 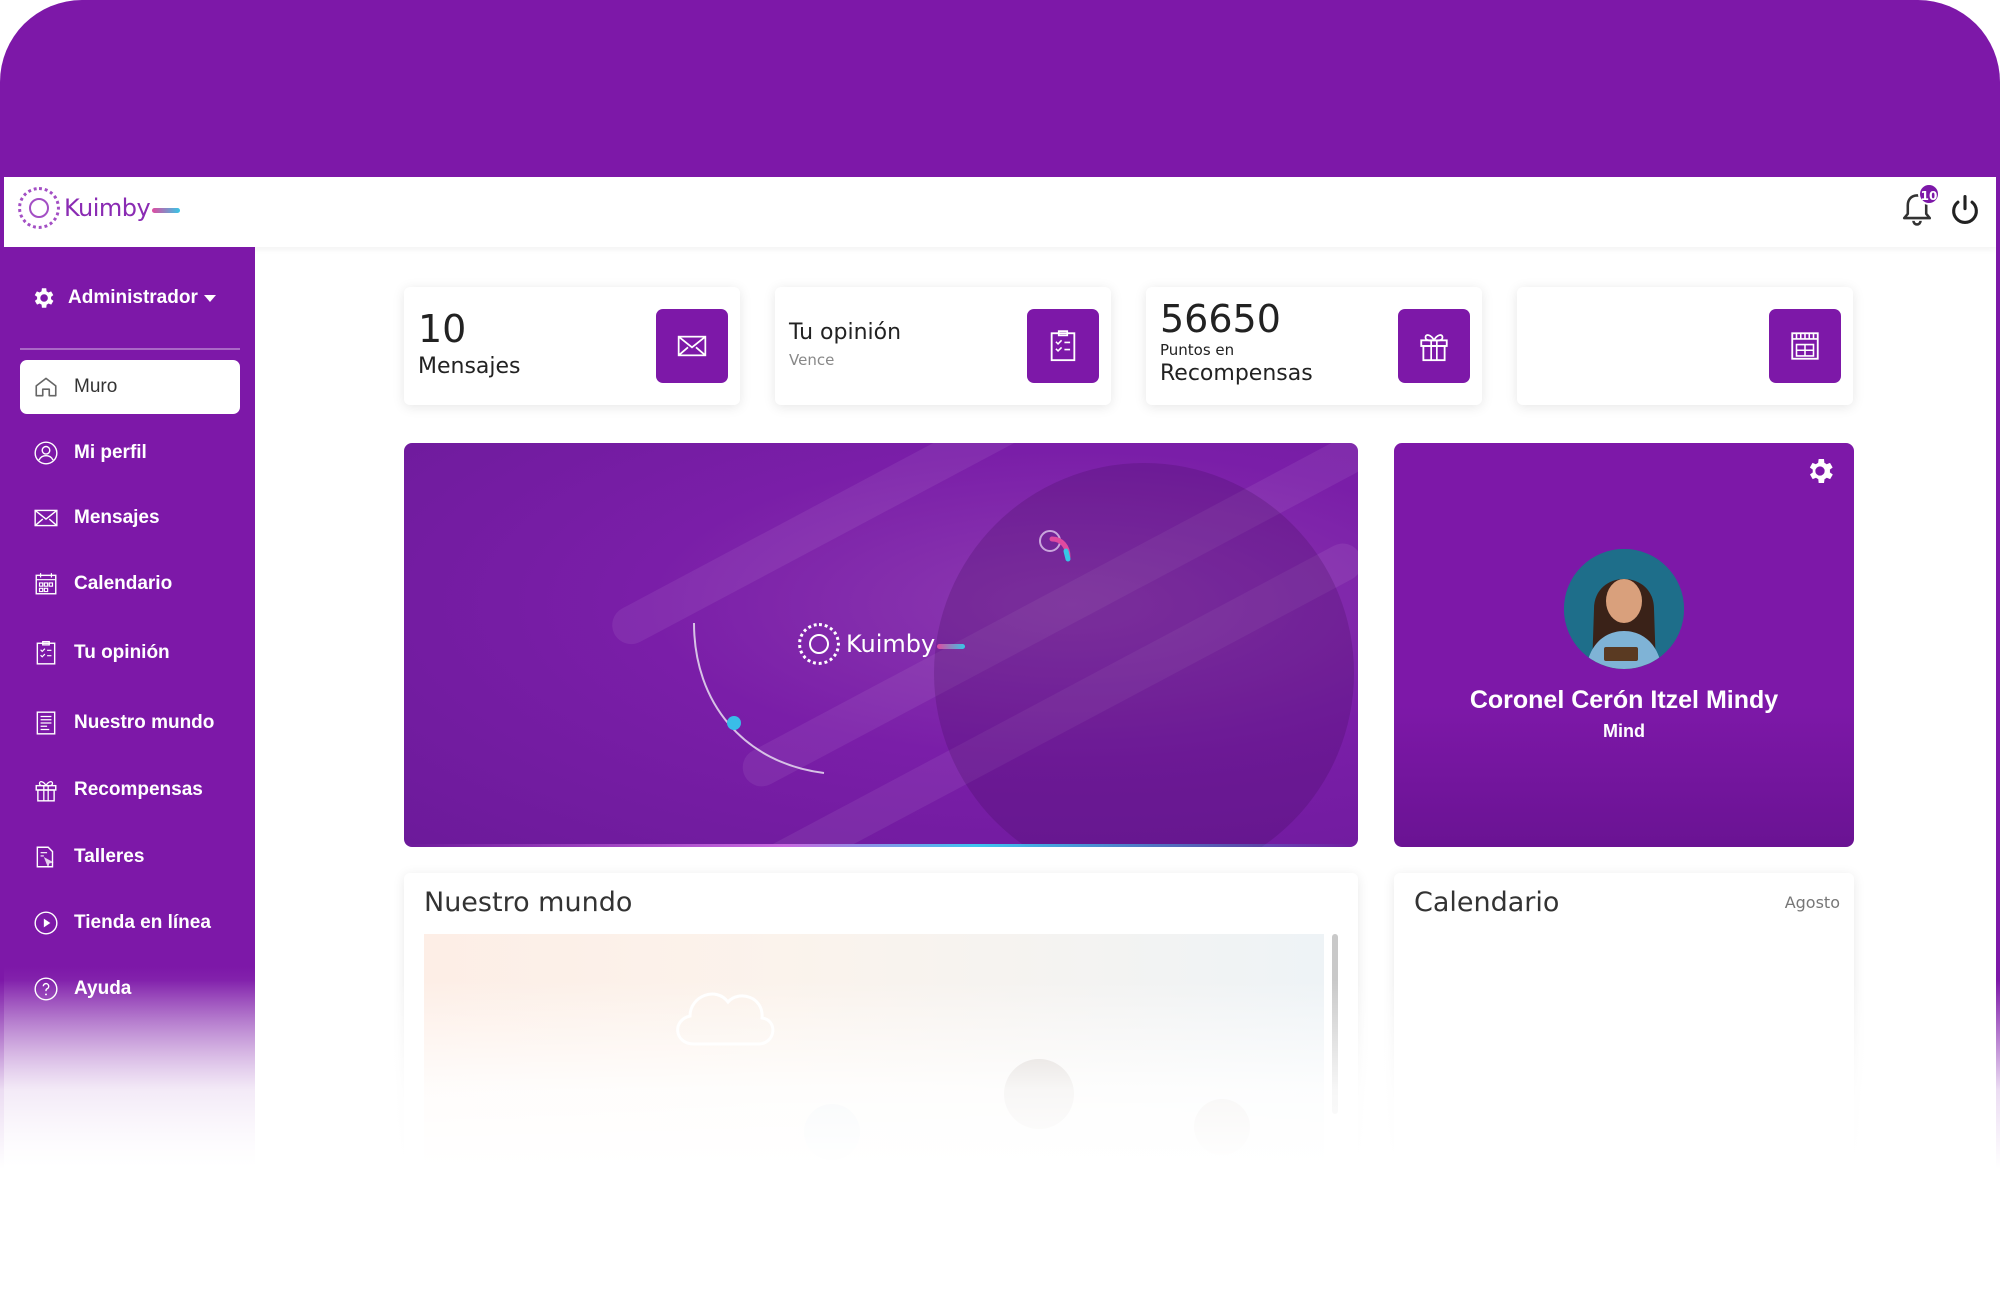 What do you see at coordinates (943, 346) in the screenshot?
I see `opinion-card: Tu opinión Vence` at bounding box center [943, 346].